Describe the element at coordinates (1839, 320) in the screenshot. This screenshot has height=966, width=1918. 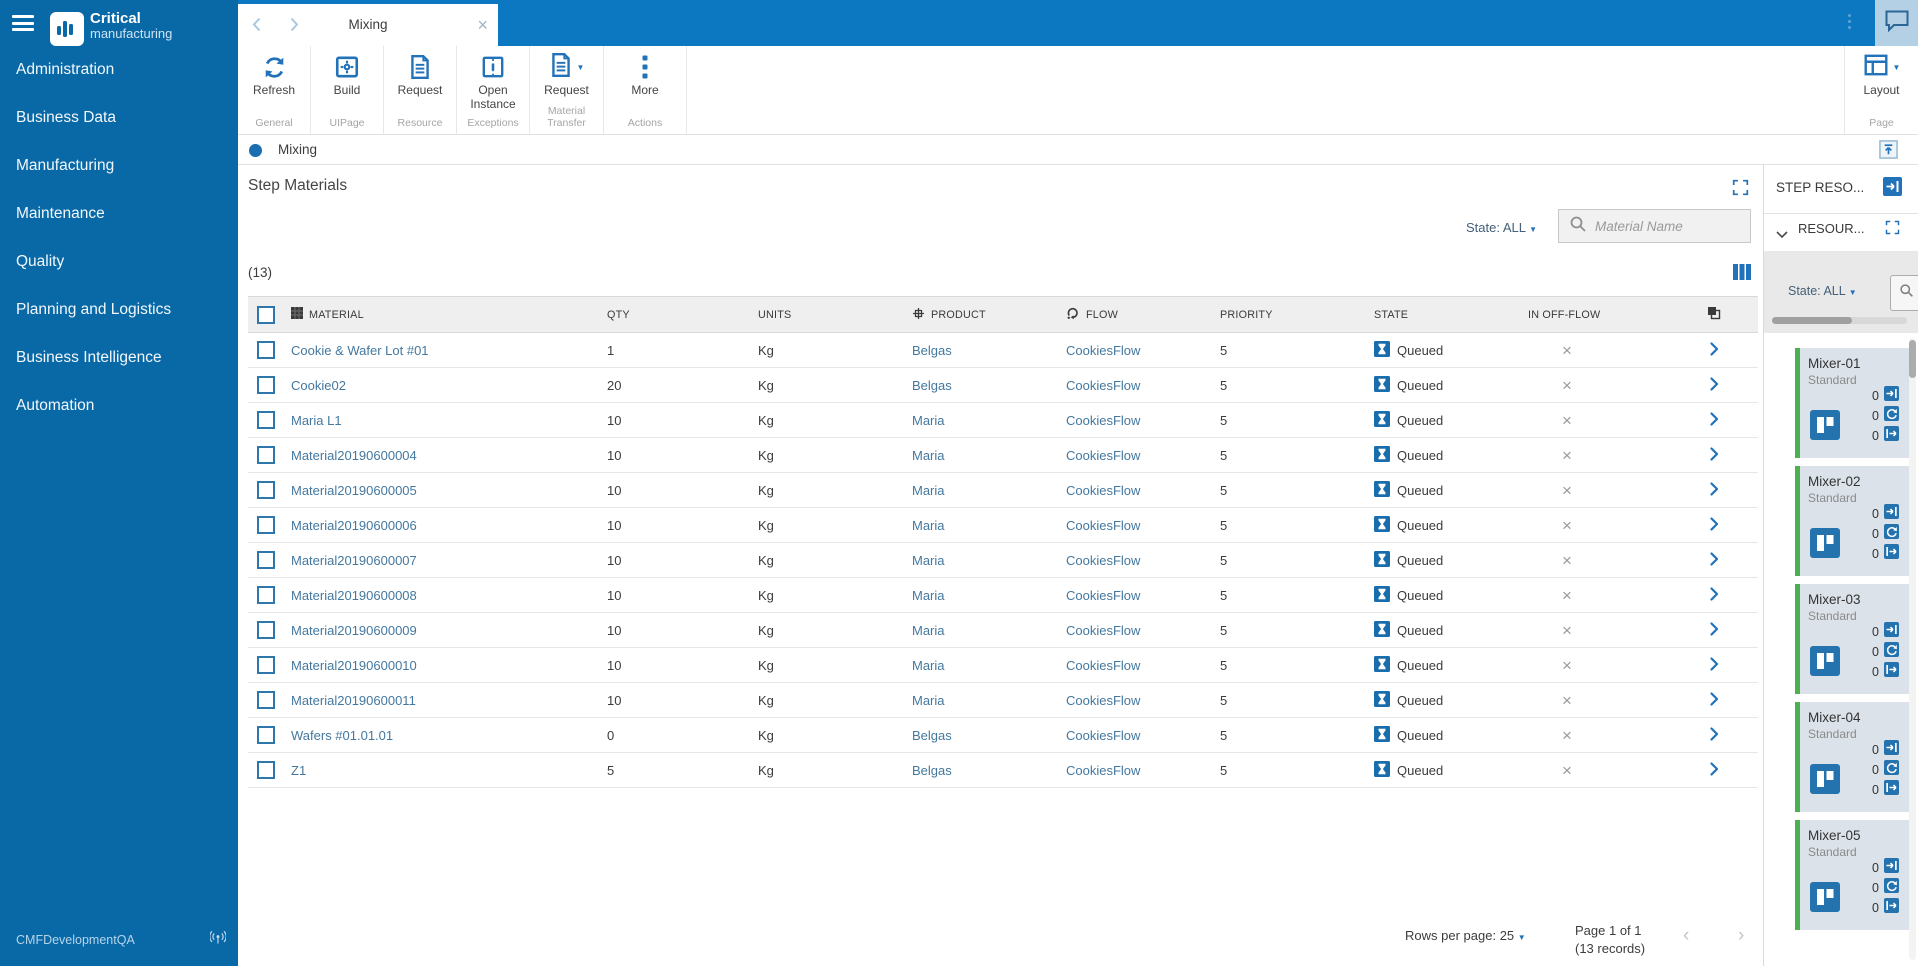
I see `horizontal-scrollbar` at that location.